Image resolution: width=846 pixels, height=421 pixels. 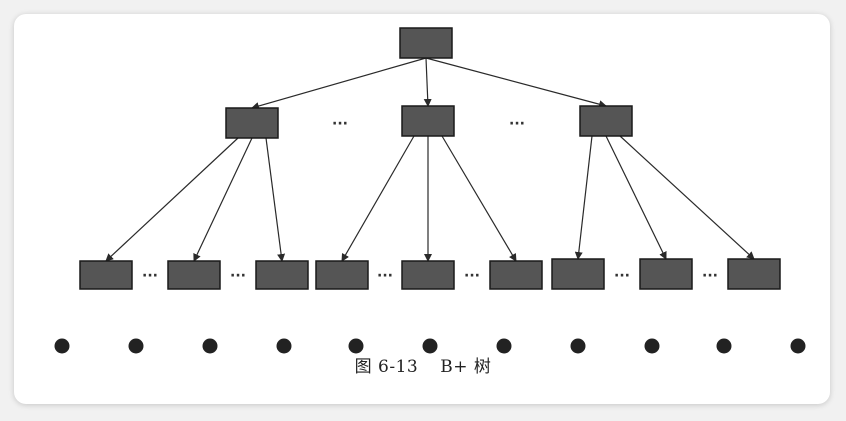 What do you see at coordinates (340, 124) in the screenshot?
I see `ellipsis-internal-1: ···` at bounding box center [340, 124].